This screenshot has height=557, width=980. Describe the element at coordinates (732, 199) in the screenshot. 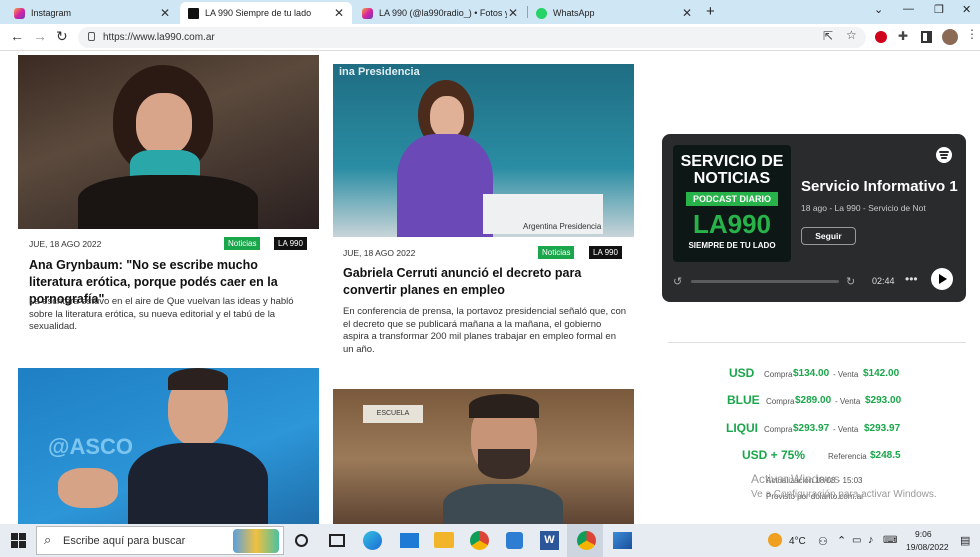

I see `cover-badge: PODCAST DIARIO` at that location.